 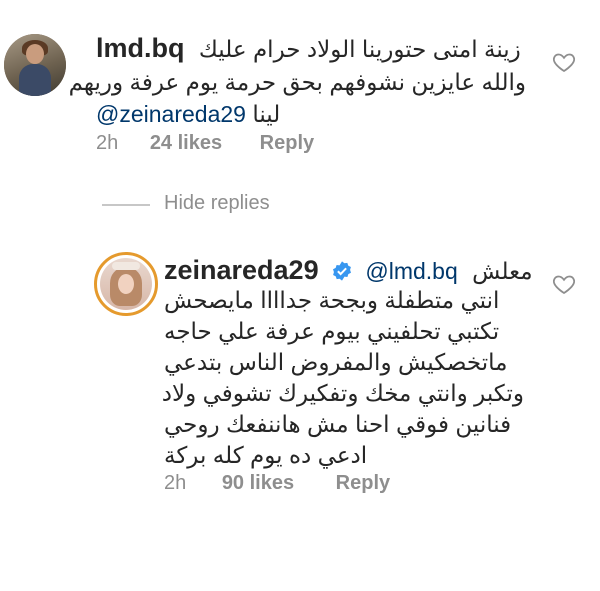 What do you see at coordinates (140, 48) in the screenshot?
I see `username: lmd.bq` at bounding box center [140, 48].